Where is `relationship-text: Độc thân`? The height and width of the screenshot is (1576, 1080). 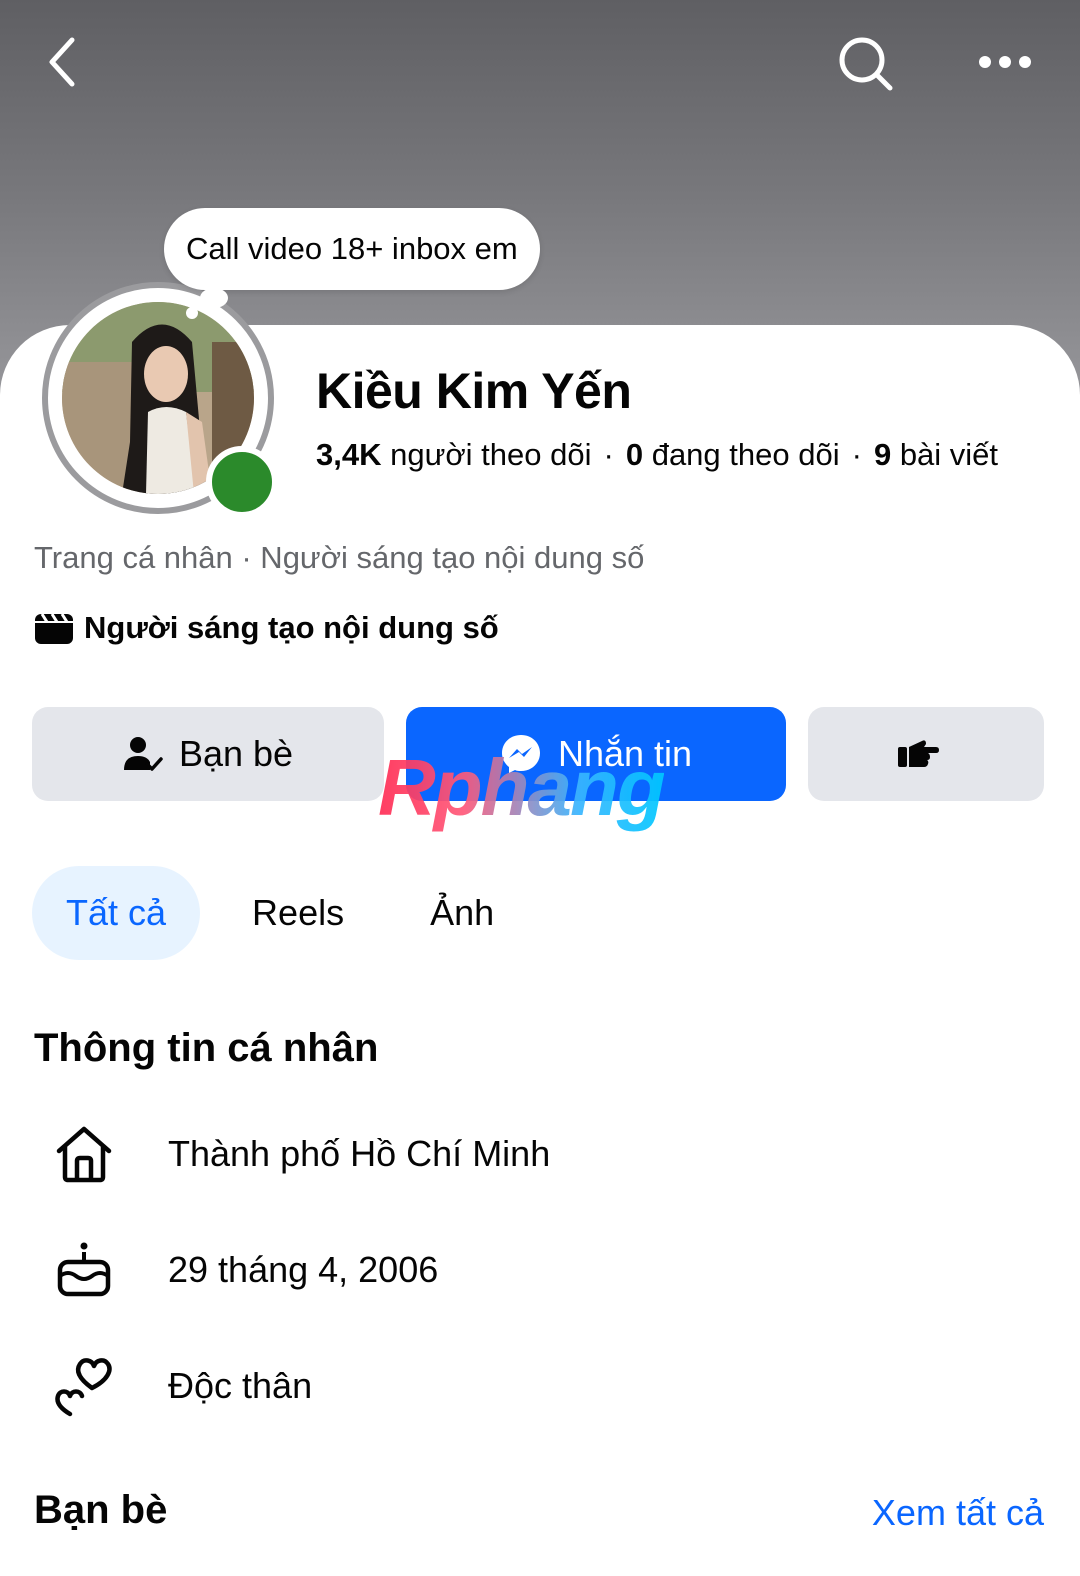
relationship-text: Độc thân is located at coordinates (240, 1385).